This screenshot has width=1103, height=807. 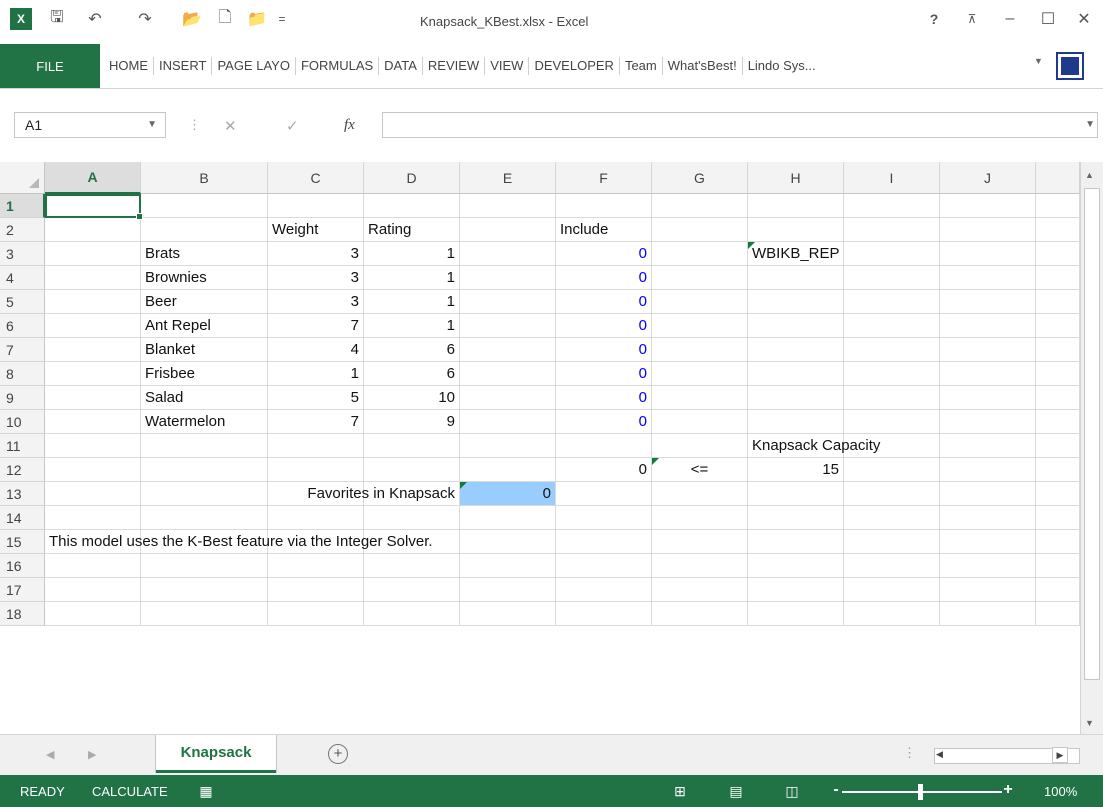 What do you see at coordinates (90, 125) in the screenshot?
I see `name-box: A1 ▼` at bounding box center [90, 125].